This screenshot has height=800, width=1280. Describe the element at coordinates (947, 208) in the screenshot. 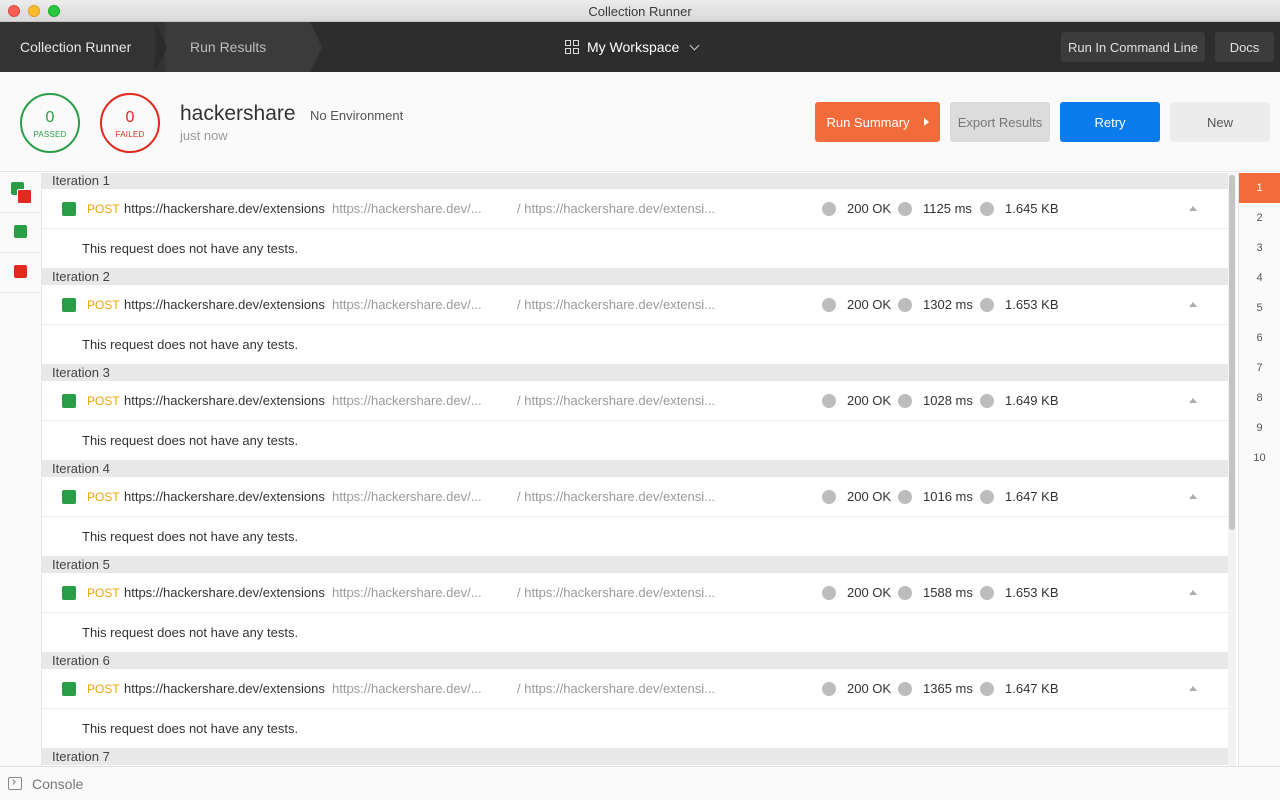

I see `response-time: 1125 ms` at that location.